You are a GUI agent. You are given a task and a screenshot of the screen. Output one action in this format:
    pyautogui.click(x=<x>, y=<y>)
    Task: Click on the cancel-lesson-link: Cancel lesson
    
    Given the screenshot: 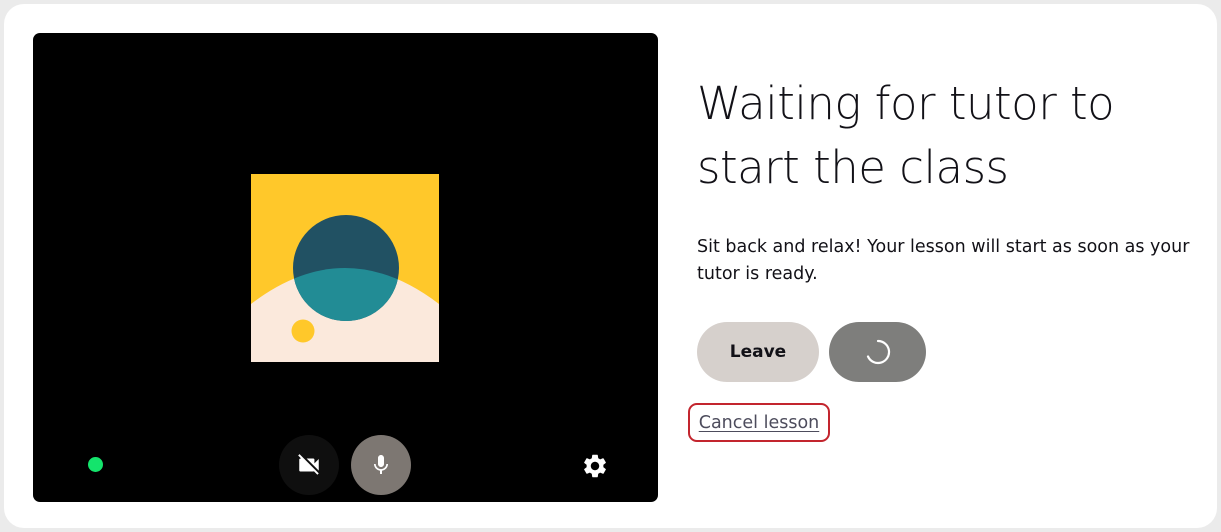 What is the action you would take?
    pyautogui.click(x=759, y=423)
    